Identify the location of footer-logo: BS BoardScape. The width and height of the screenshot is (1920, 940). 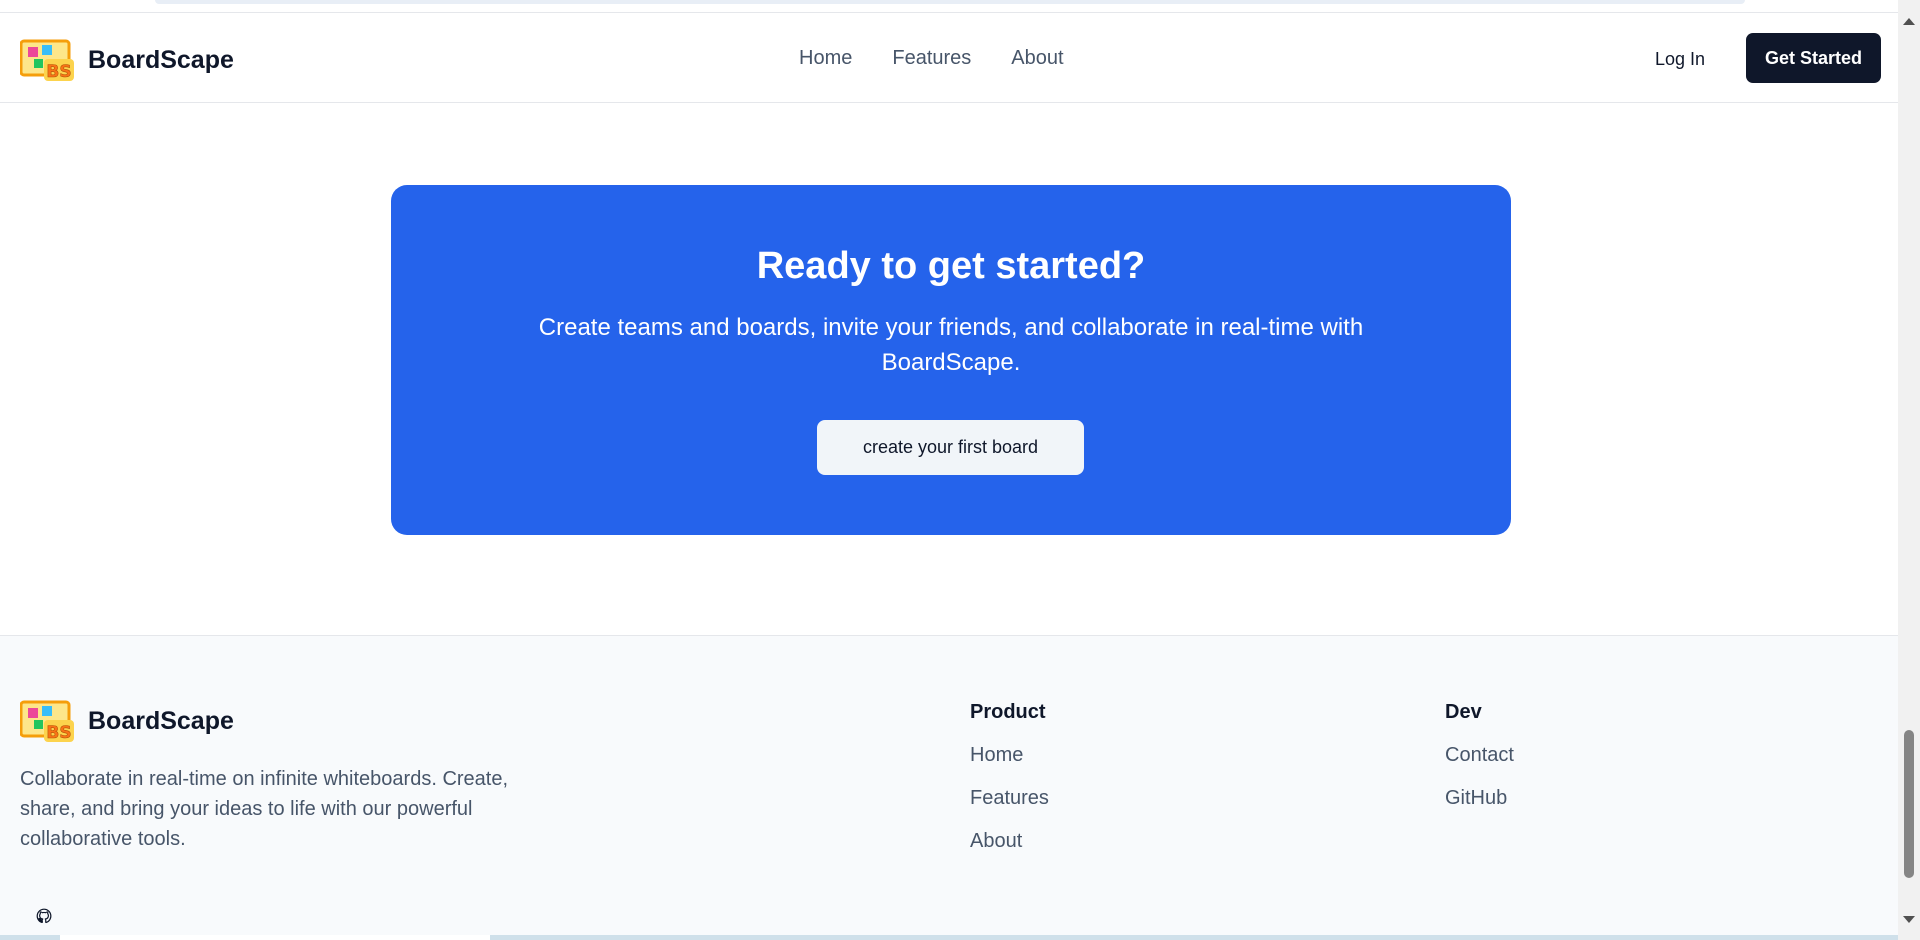
(127, 721).